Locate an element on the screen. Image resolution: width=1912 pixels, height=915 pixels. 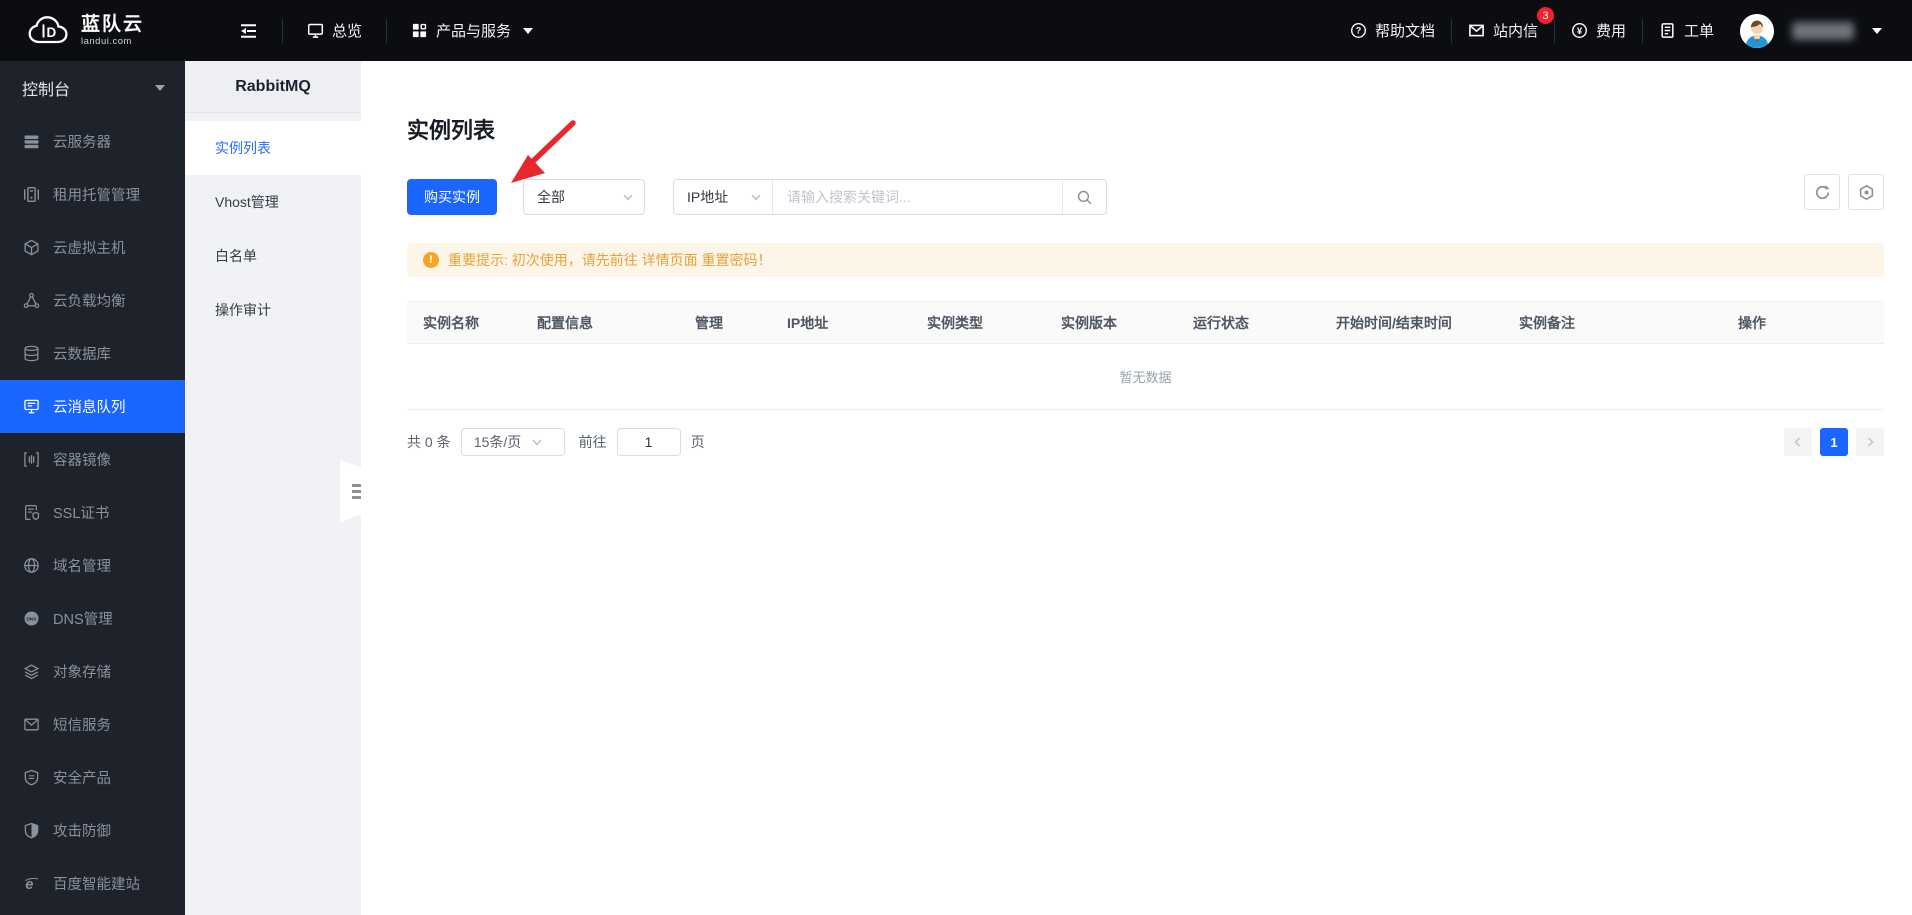
sidebar-item-baidu-site-builder: e 百度智能建站 is located at coordinates (92, 883).